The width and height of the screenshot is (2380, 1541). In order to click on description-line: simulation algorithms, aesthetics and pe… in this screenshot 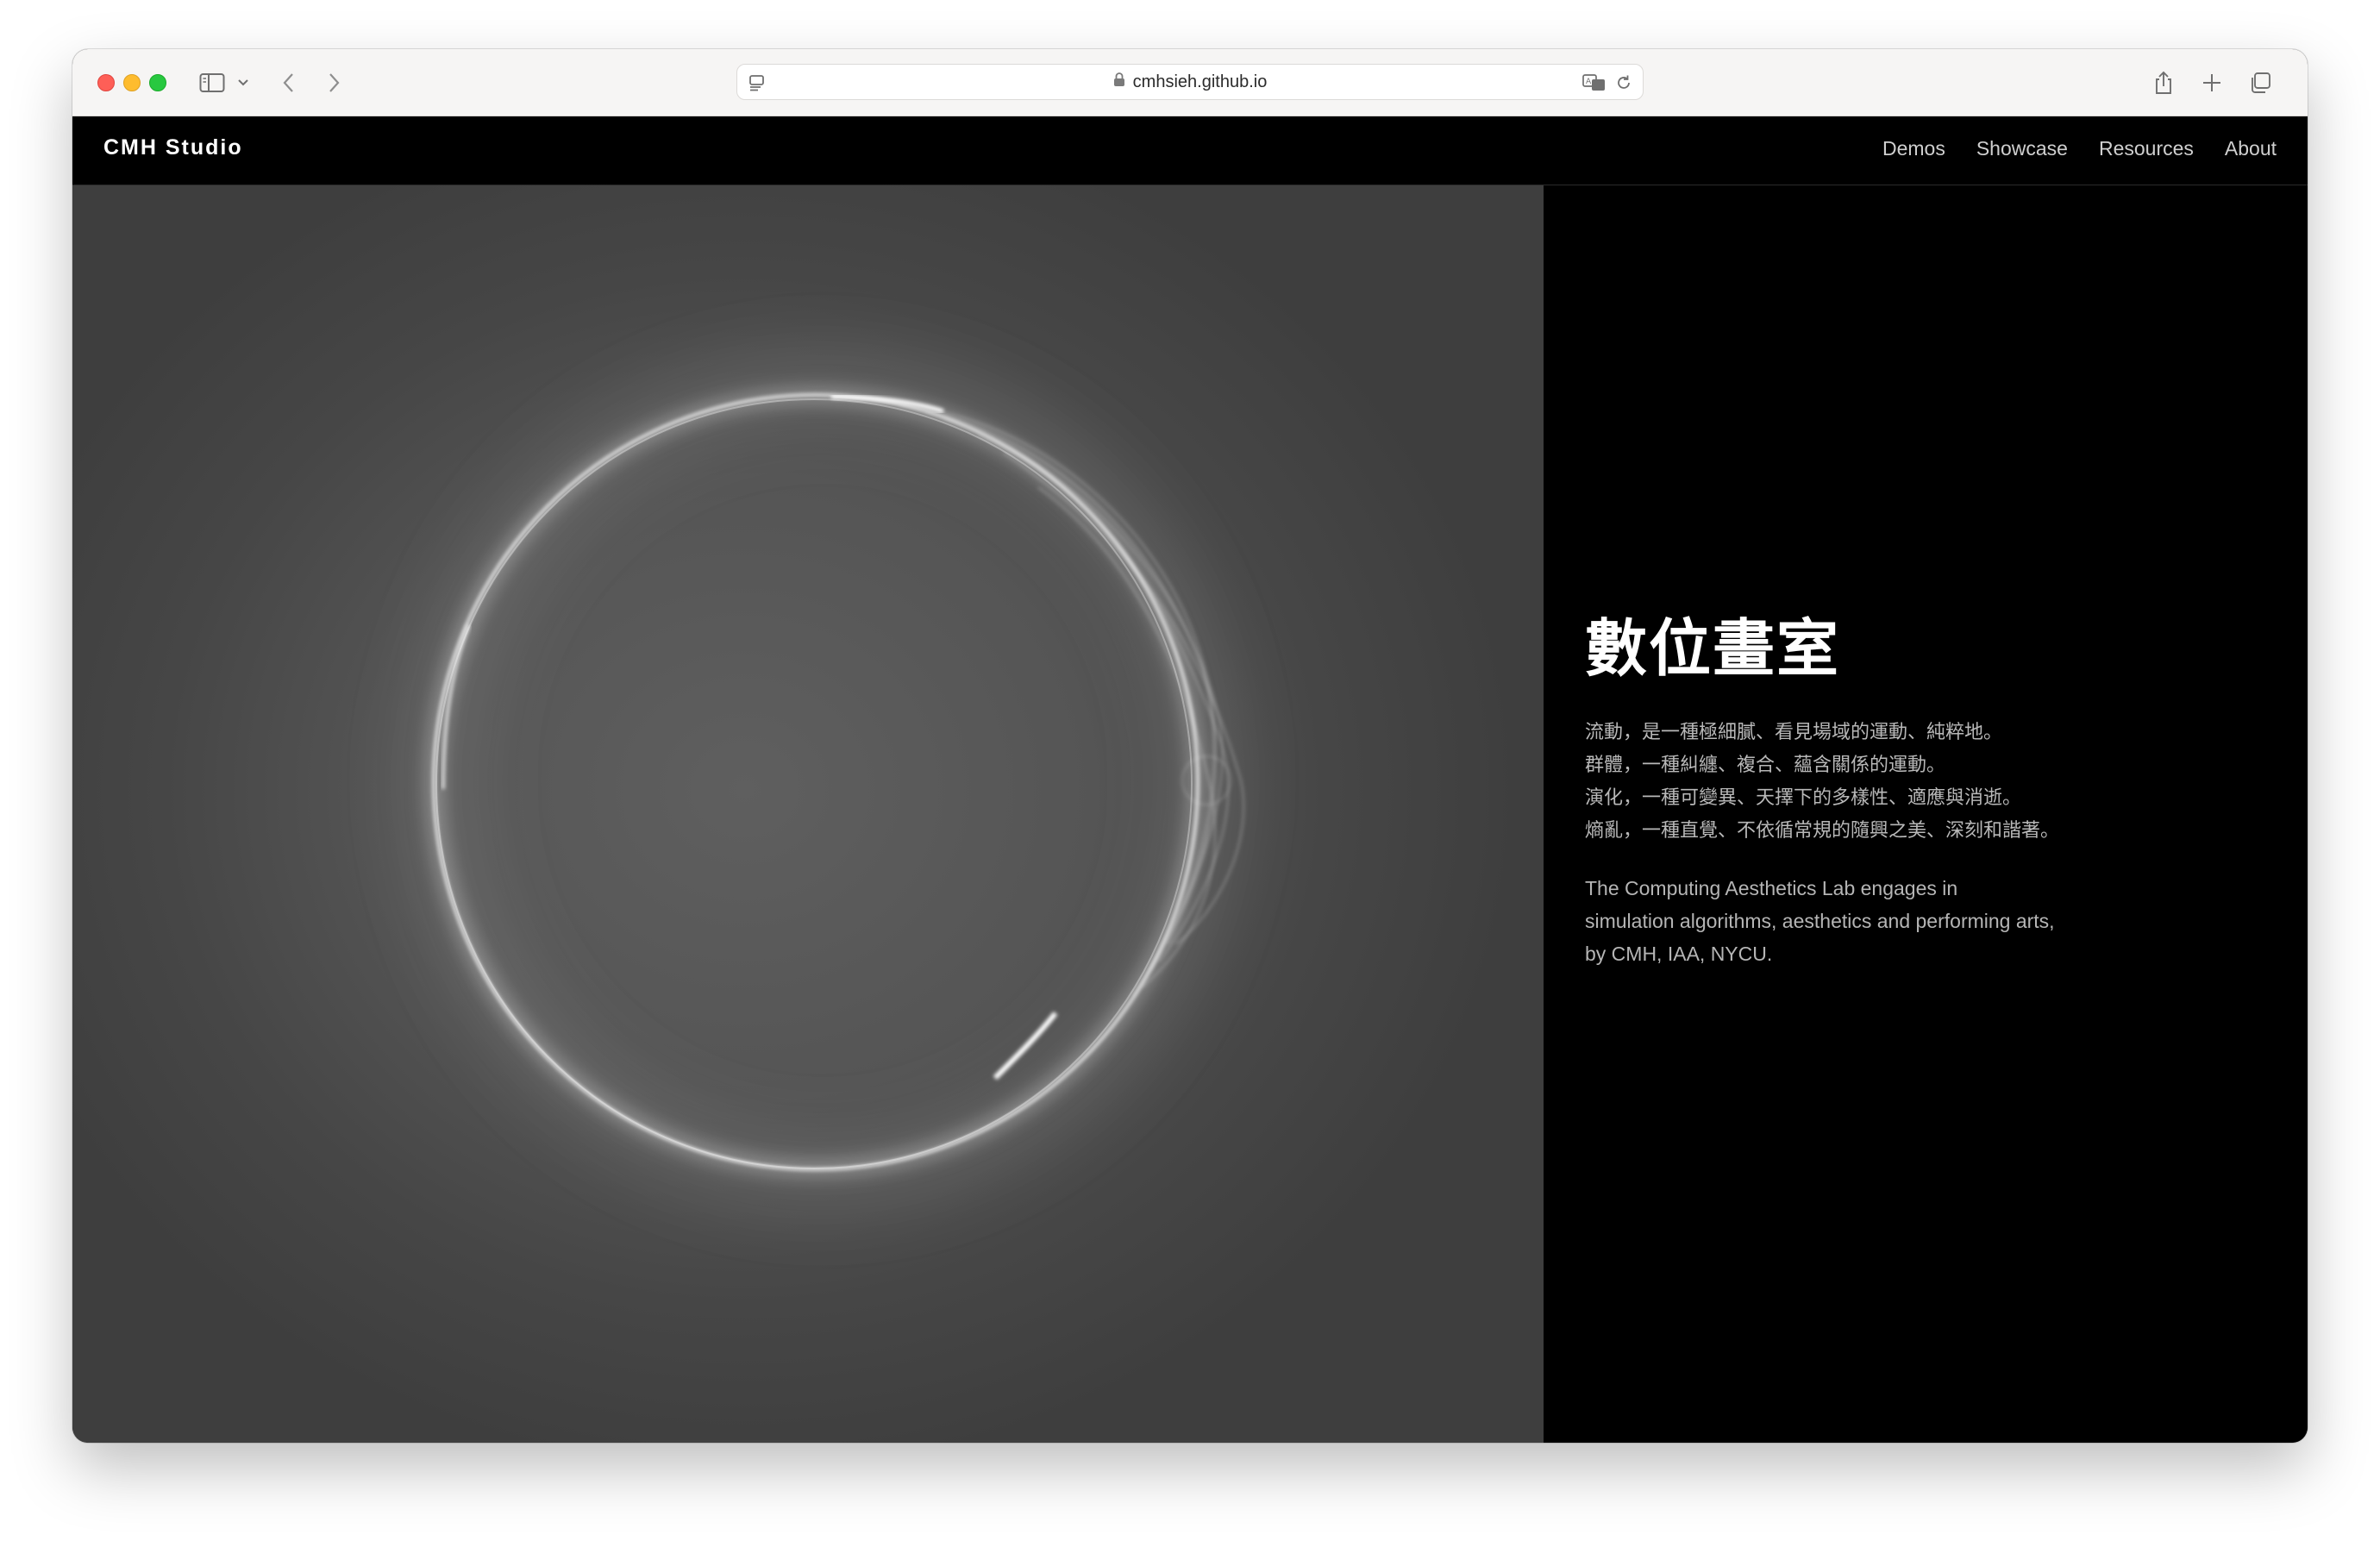, I will do `click(1820, 921)`.